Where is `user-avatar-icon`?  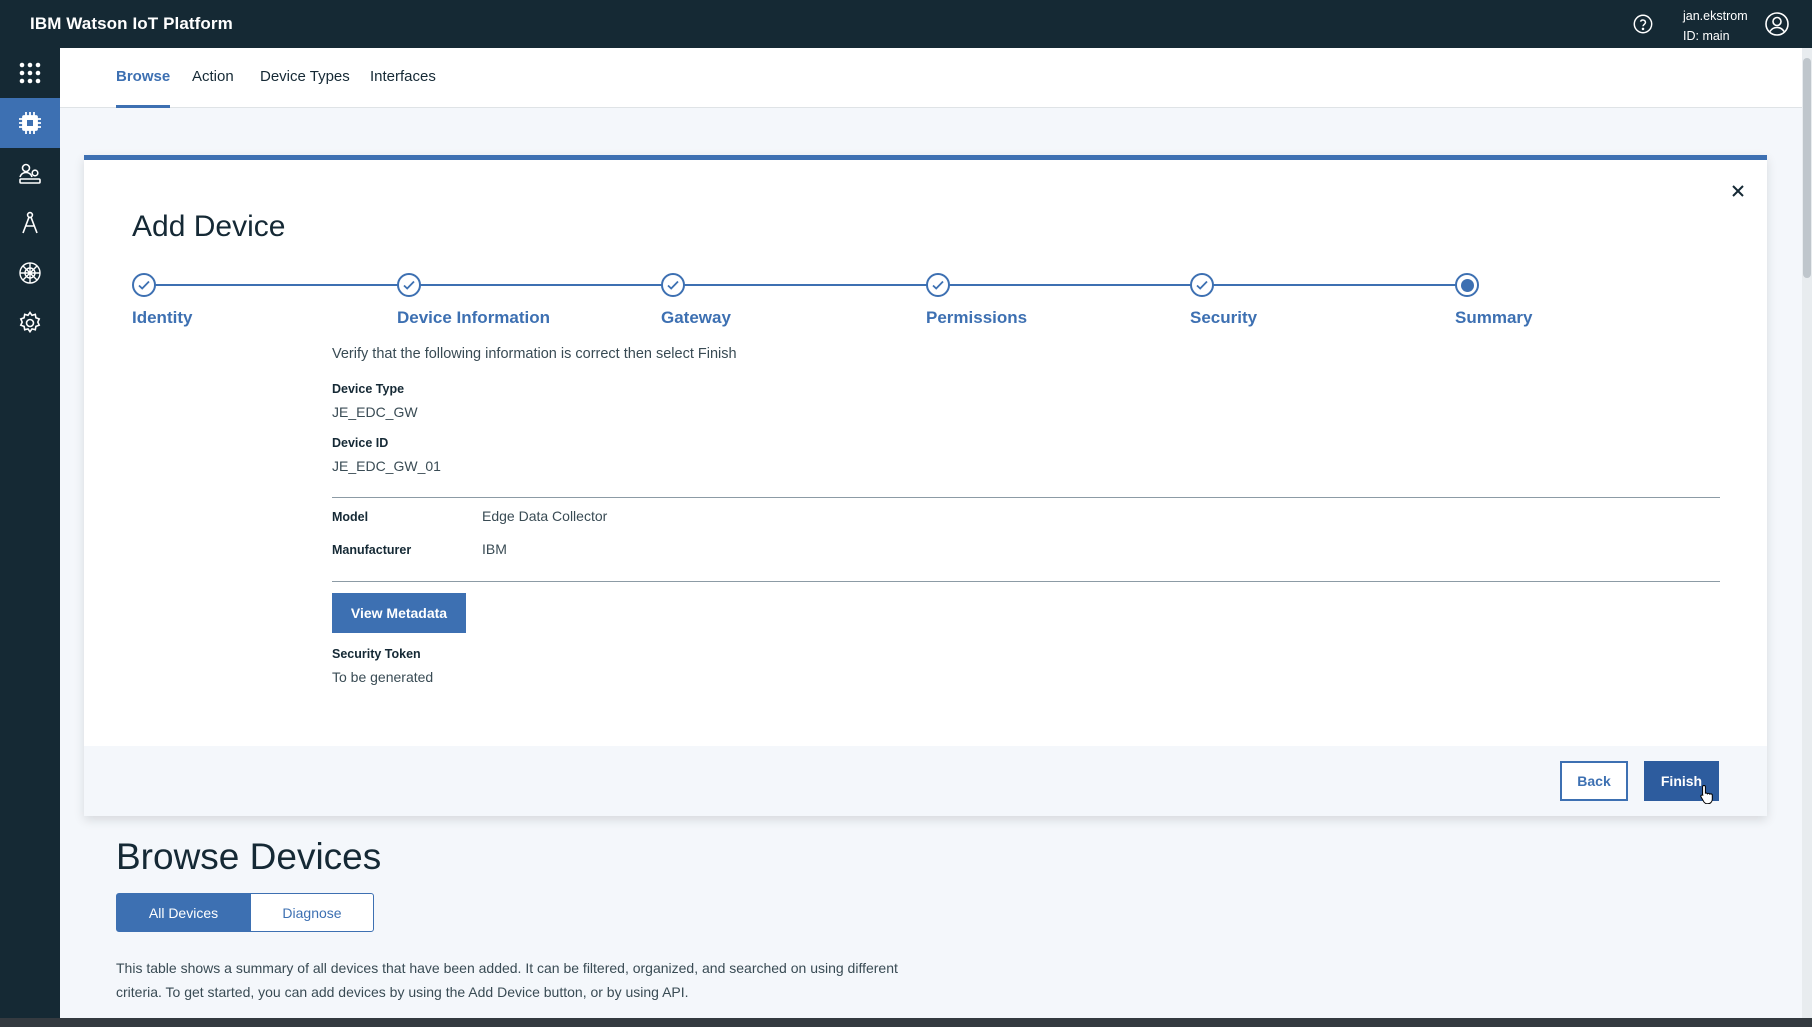 user-avatar-icon is located at coordinates (1777, 24).